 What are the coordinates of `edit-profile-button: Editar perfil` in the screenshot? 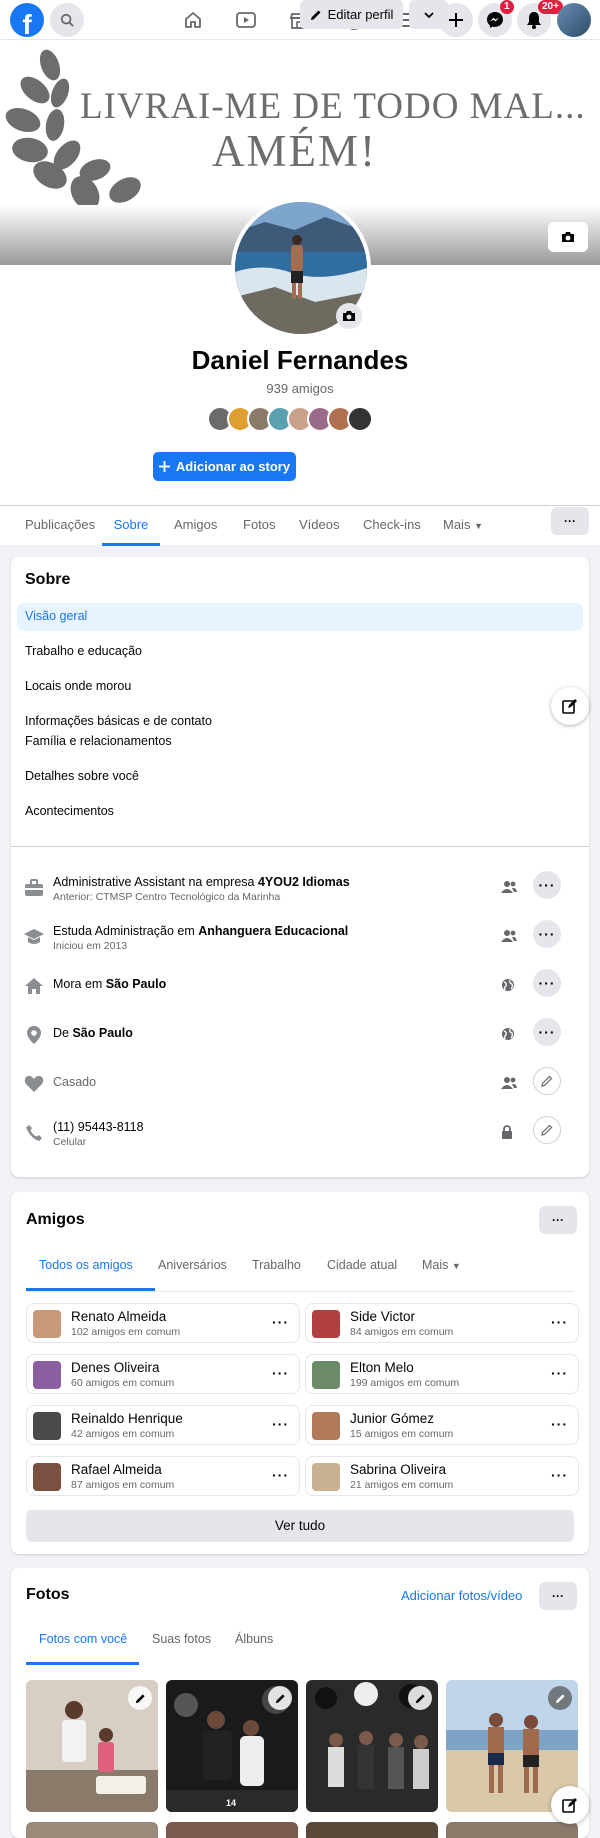 It's located at (351, 14).